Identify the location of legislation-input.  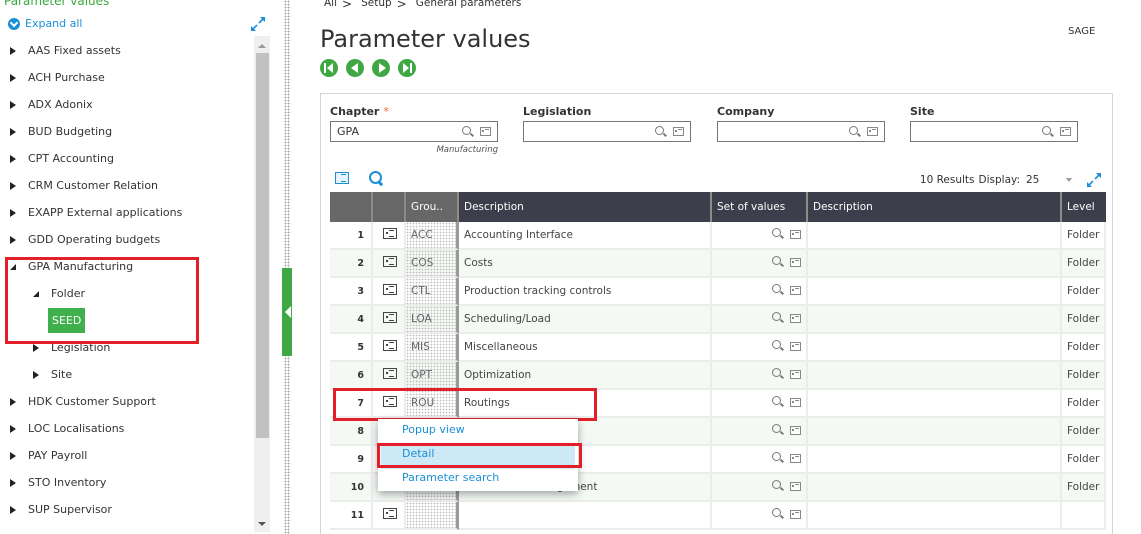
(607, 131).